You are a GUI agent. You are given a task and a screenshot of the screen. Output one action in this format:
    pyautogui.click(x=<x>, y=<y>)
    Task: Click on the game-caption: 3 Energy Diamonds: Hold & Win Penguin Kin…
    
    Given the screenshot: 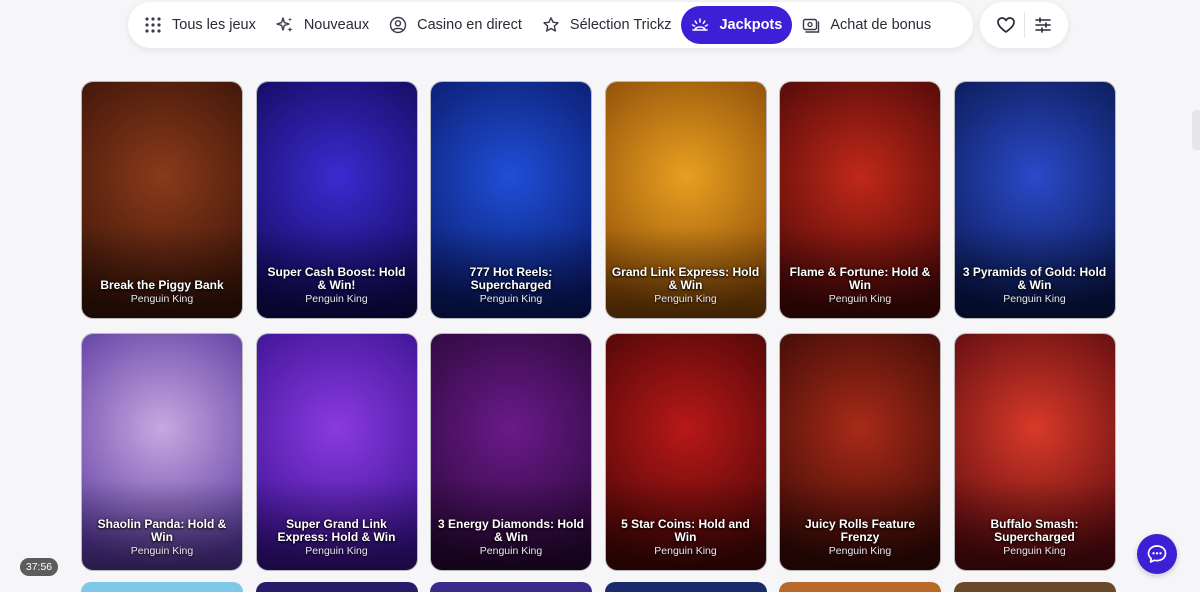 What is the action you would take?
    pyautogui.click(x=511, y=537)
    